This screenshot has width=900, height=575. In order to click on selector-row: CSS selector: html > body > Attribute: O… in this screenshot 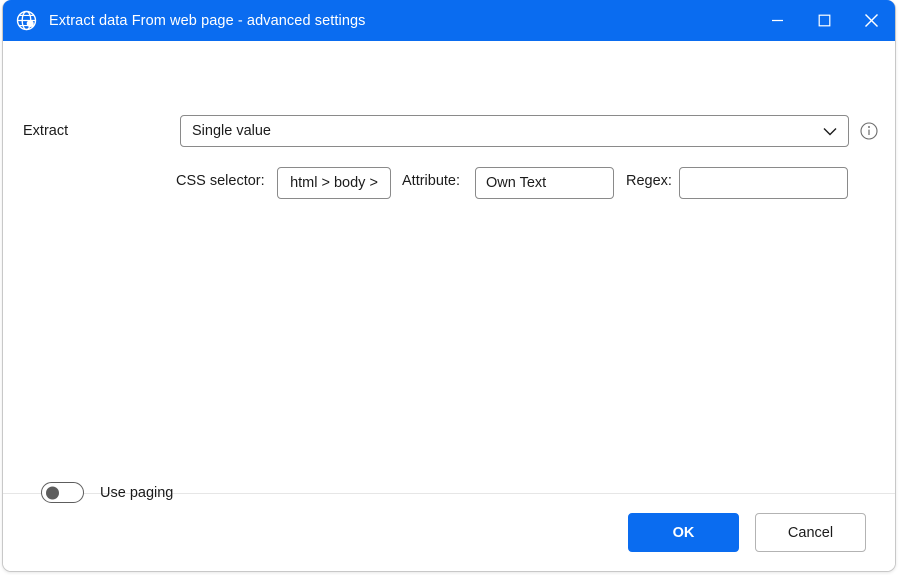, I will do `click(449, 183)`.